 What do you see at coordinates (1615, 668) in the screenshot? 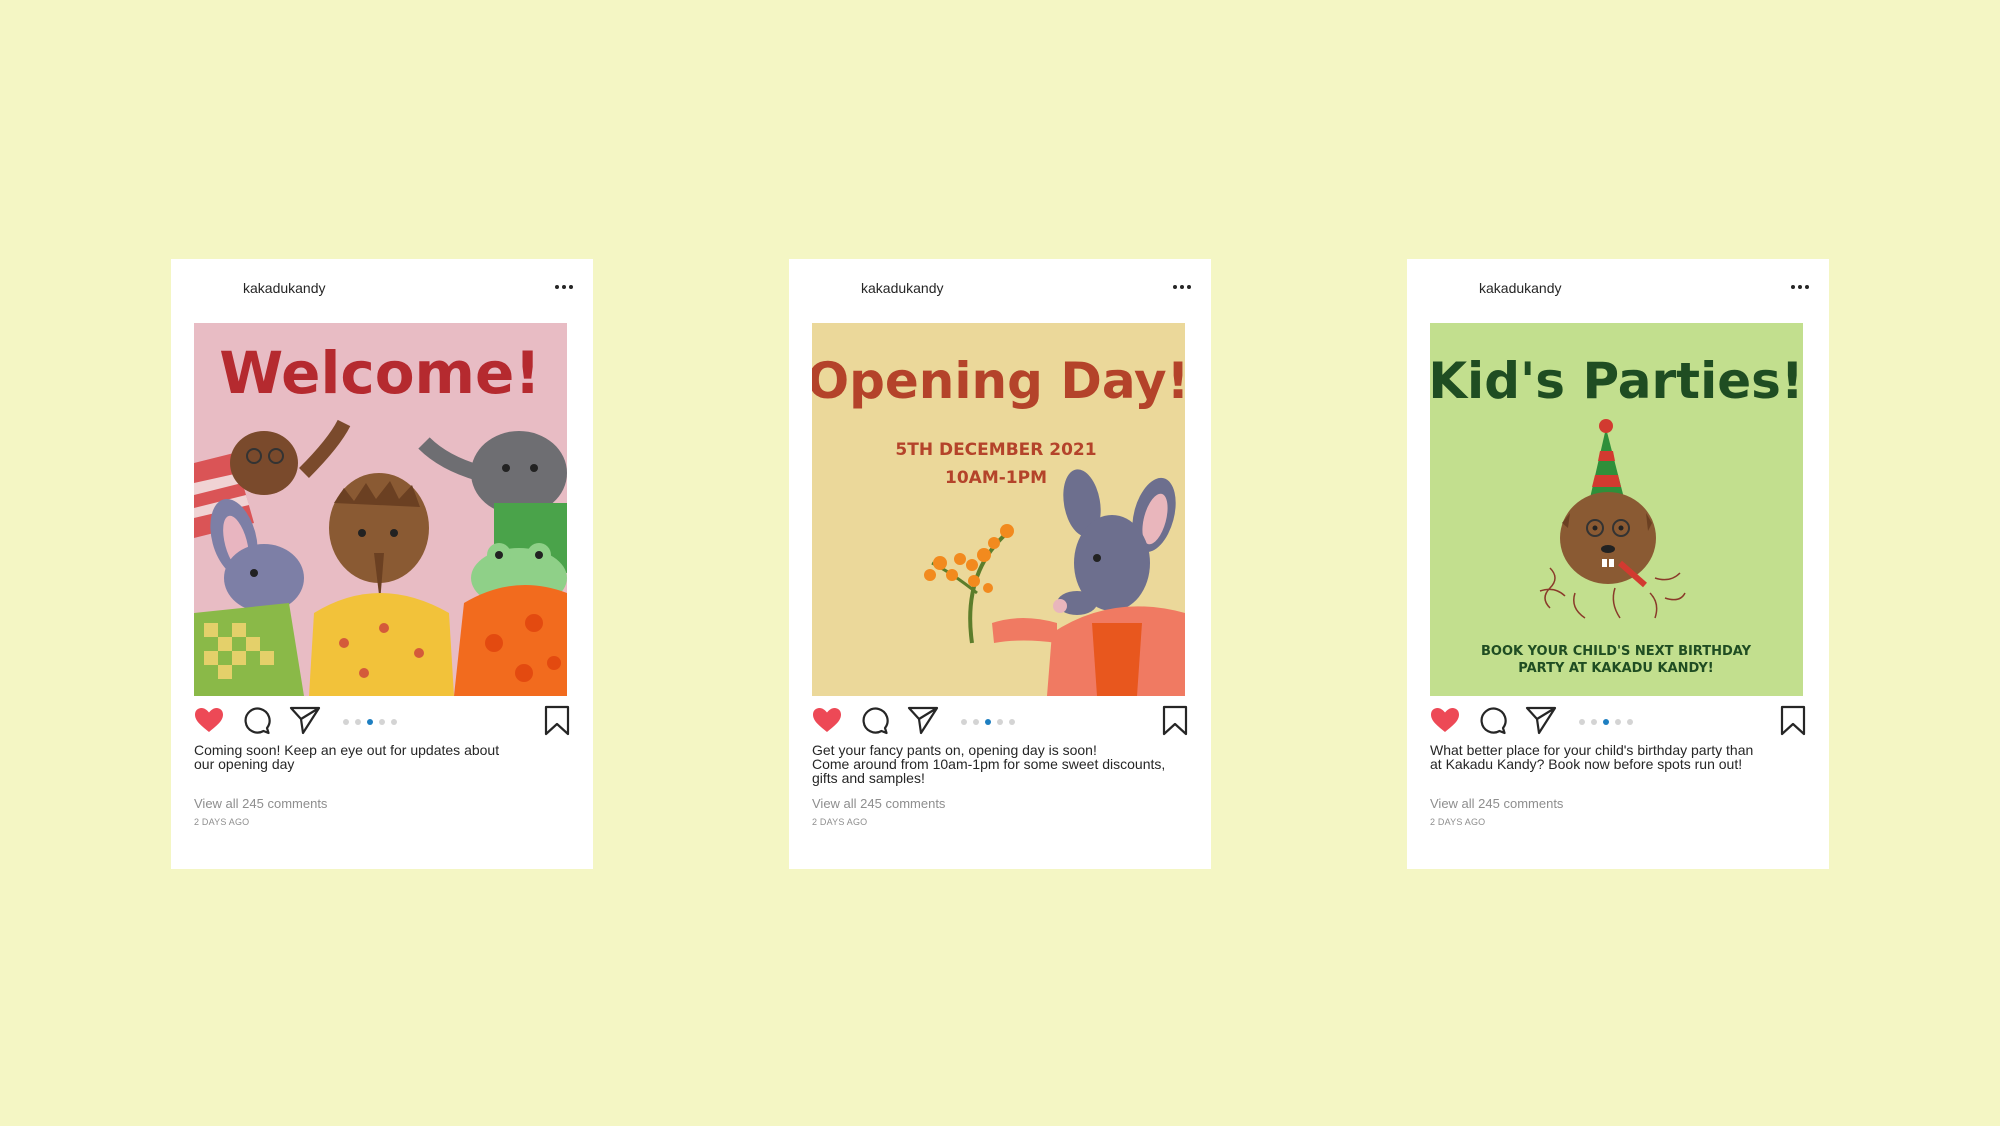
I see `image-subline-2: PARTY AT KAKADU KANDY!` at bounding box center [1615, 668].